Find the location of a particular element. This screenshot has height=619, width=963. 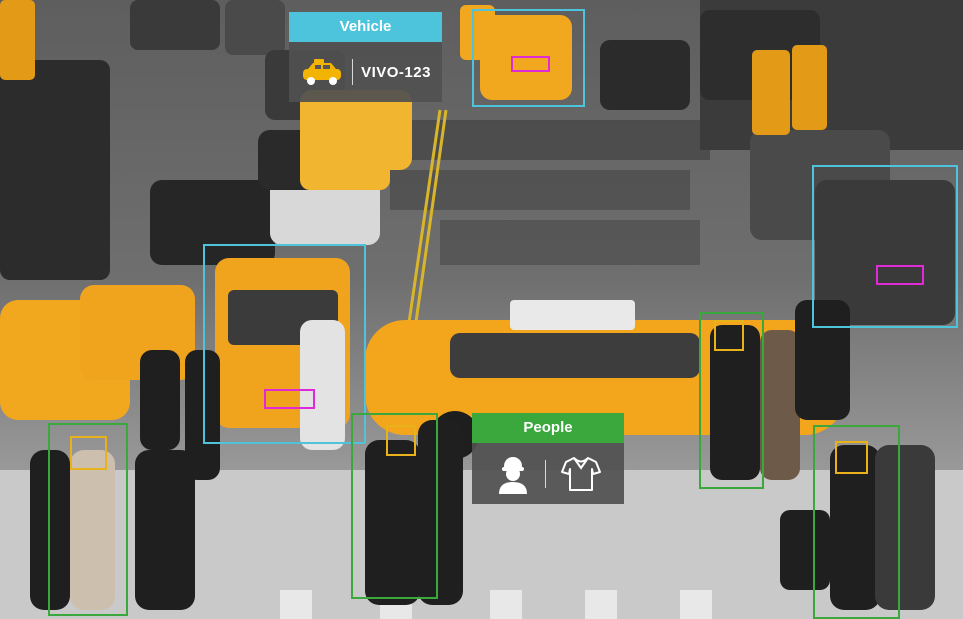

people-panel-title: People is located at coordinates (548, 427).